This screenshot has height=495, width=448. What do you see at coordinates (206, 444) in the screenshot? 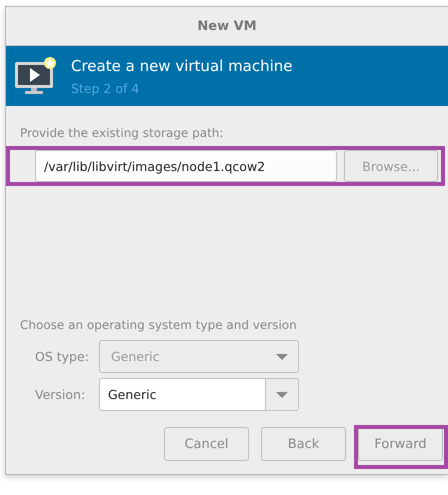
I see `dialog-button: Cancel` at bounding box center [206, 444].